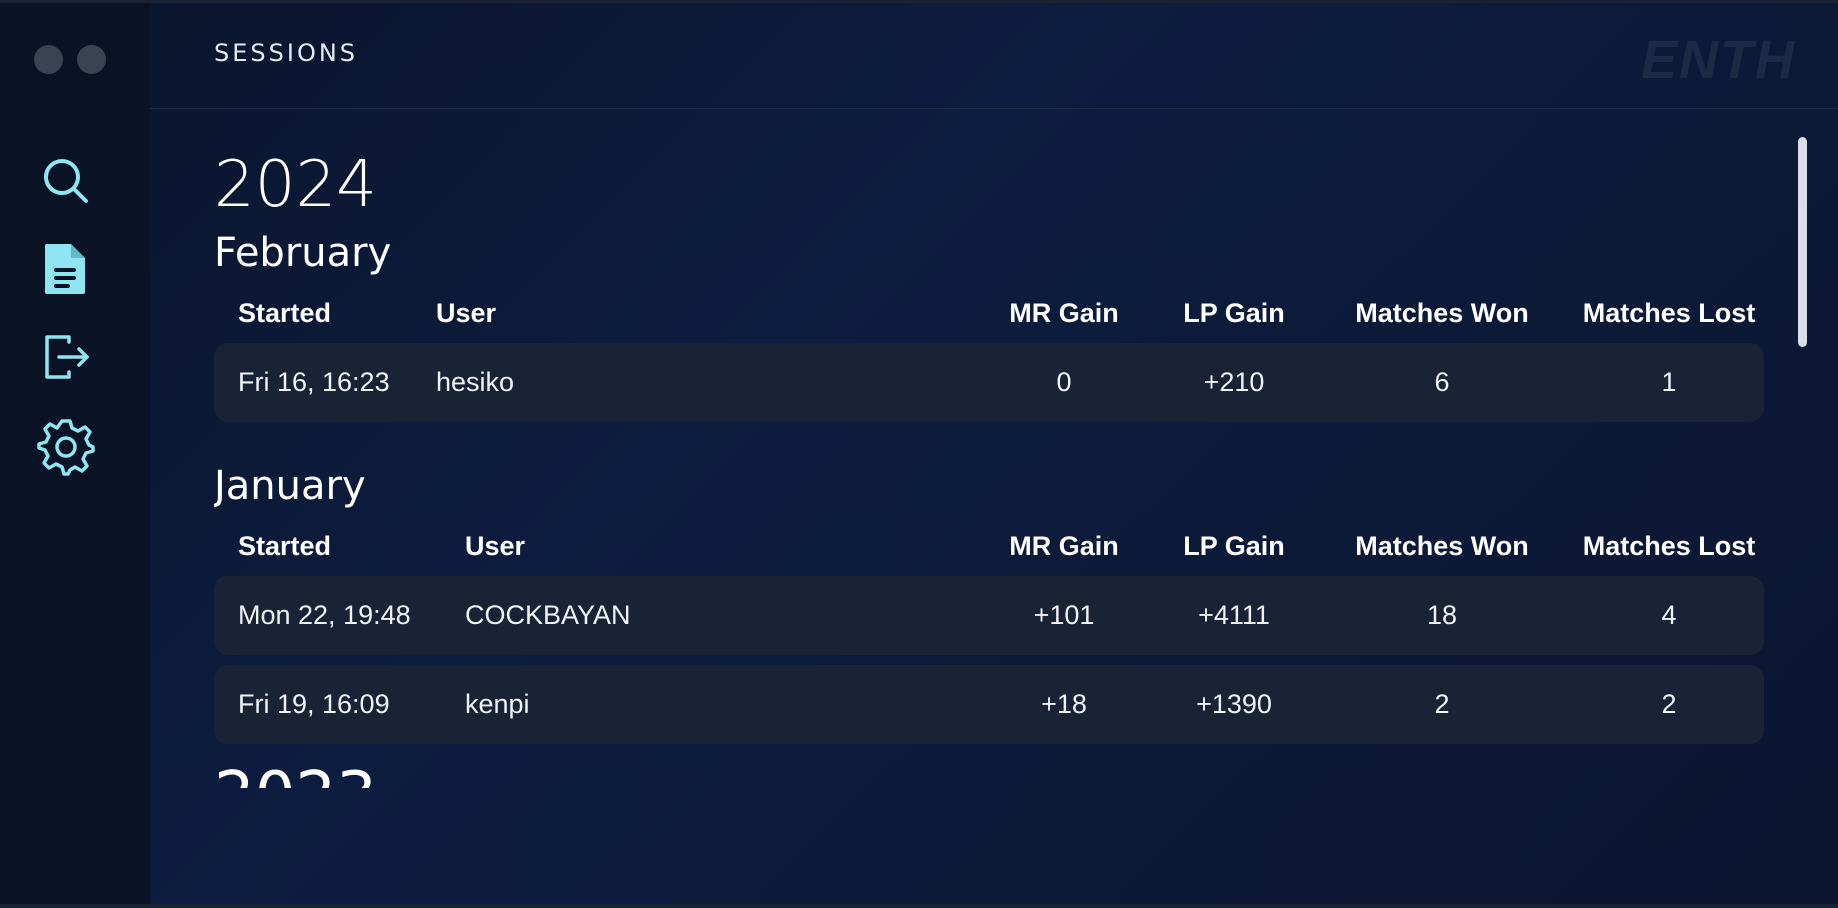  What do you see at coordinates (548, 615) in the screenshot?
I see `cell-user: COCKBAYAN` at bounding box center [548, 615].